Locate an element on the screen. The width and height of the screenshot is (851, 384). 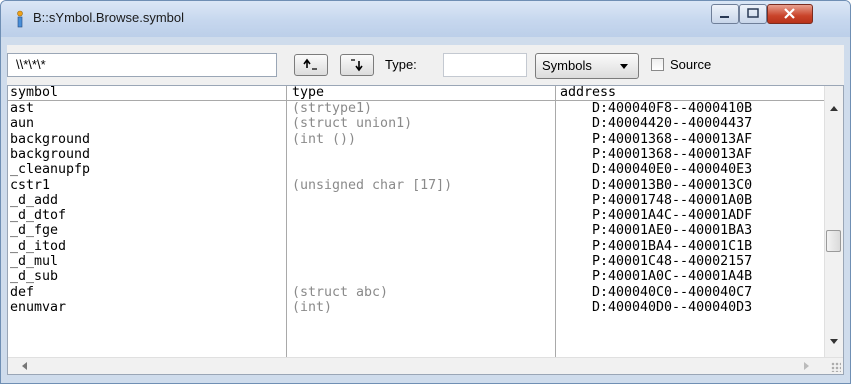
table-row: _d_fge P:40001AE0--40001BA3 is located at coordinates (418, 230).